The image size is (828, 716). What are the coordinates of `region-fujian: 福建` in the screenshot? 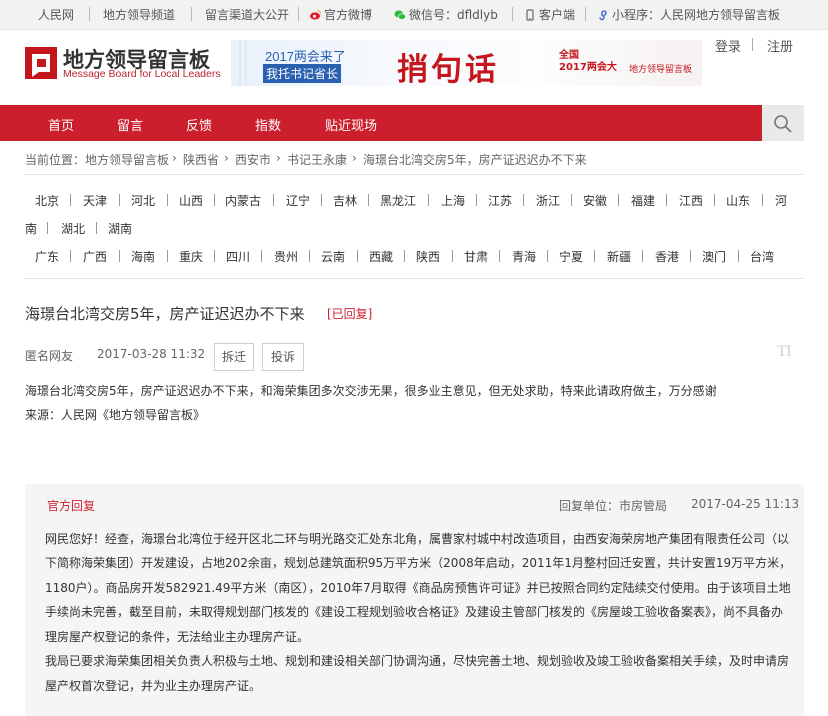 It's located at (643, 200).